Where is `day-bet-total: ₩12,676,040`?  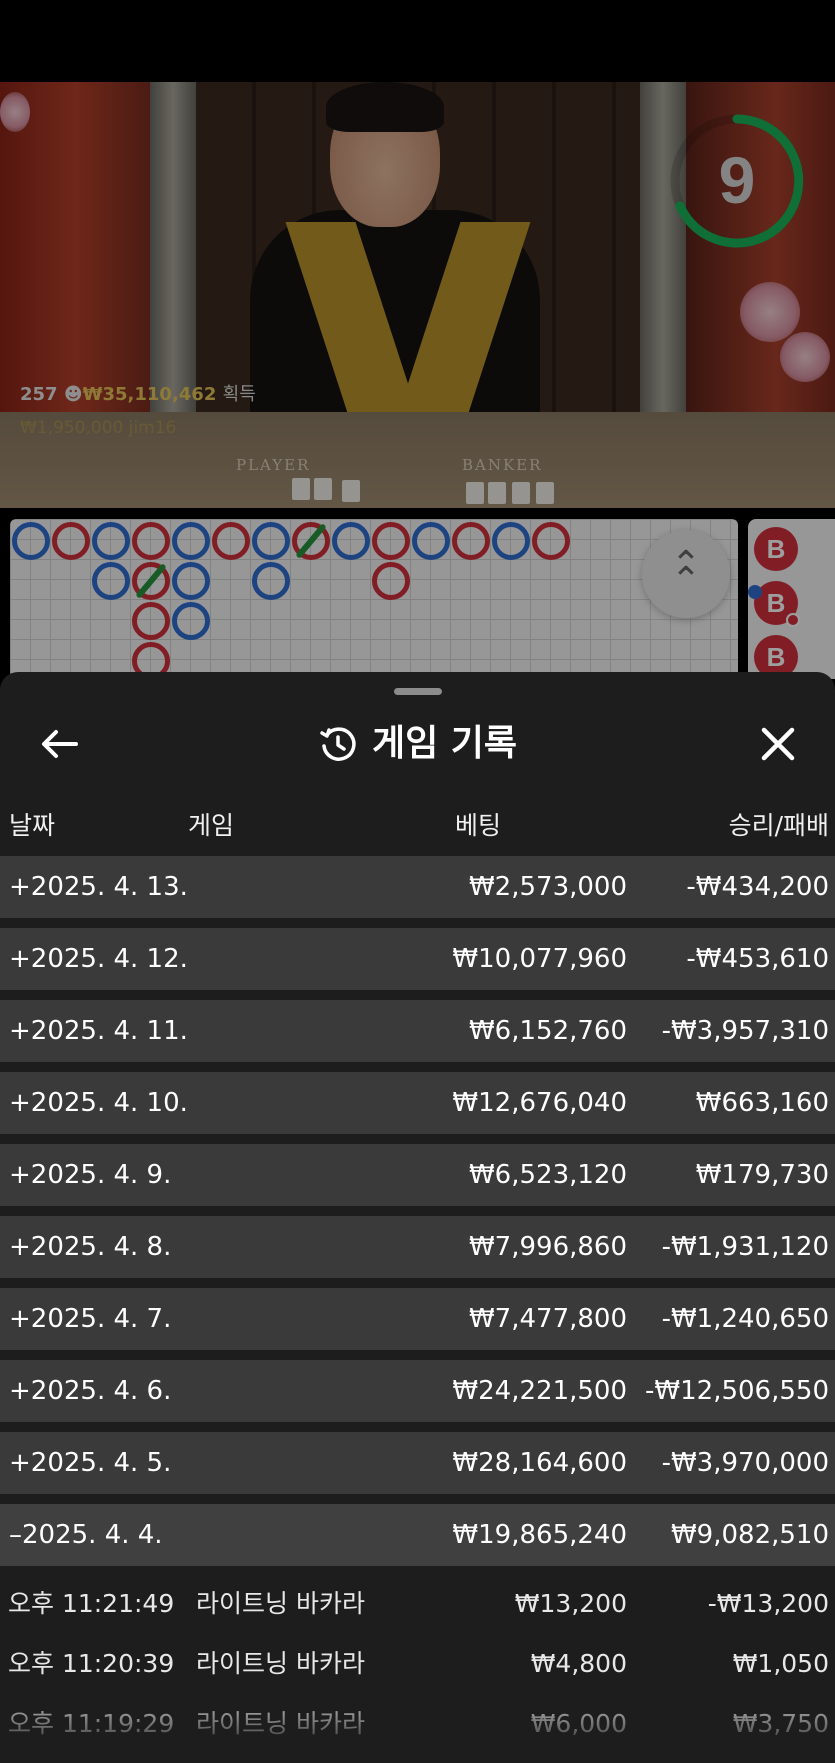 day-bet-total: ₩12,676,040 is located at coordinates (539, 1103).